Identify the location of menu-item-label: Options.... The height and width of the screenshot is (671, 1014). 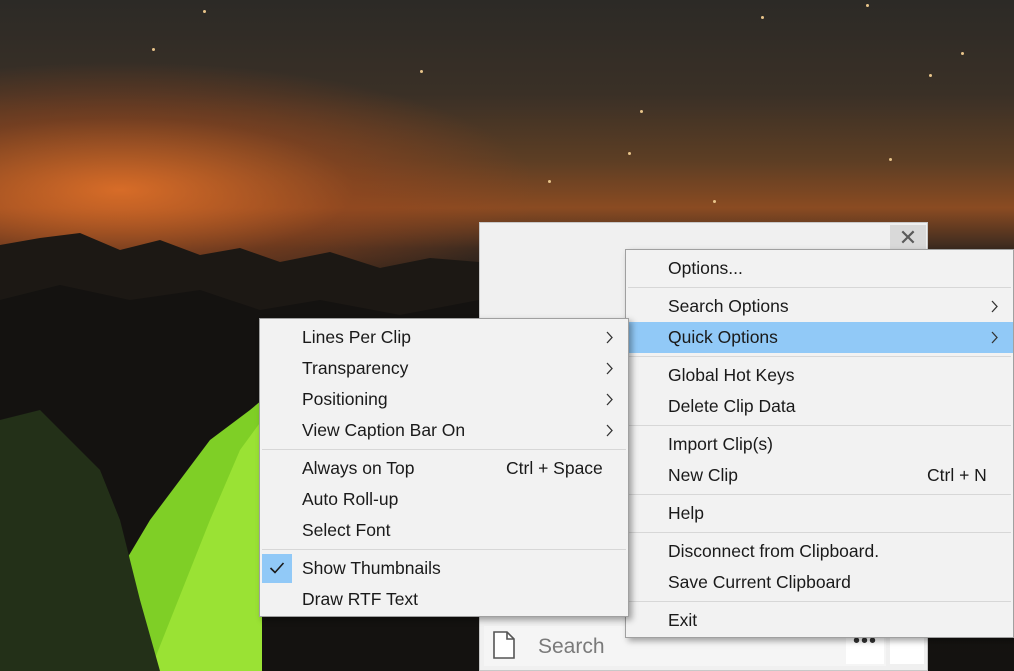
(705, 268).